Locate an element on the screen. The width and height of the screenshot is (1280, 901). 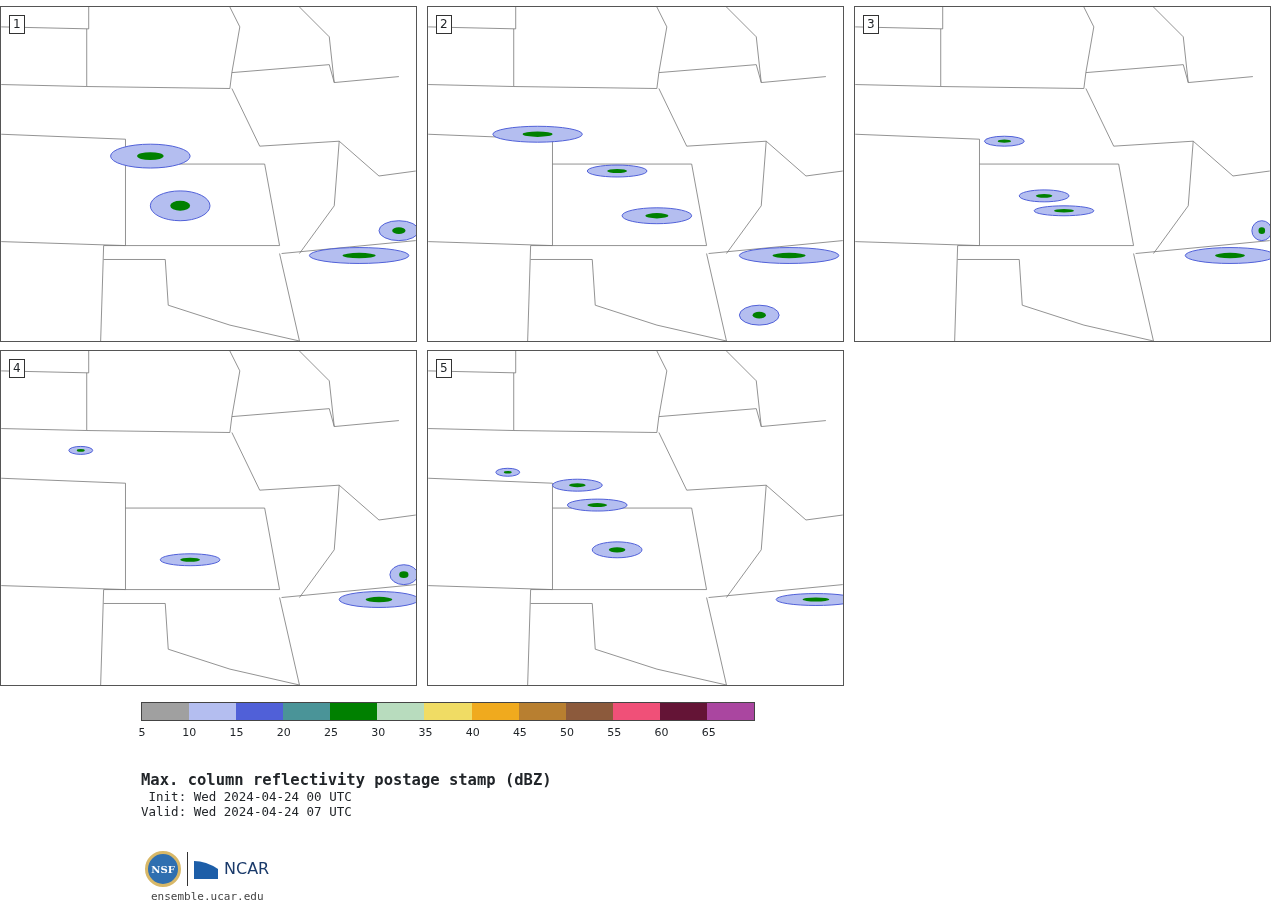
panel-number: 5 is located at coordinates (444, 368).